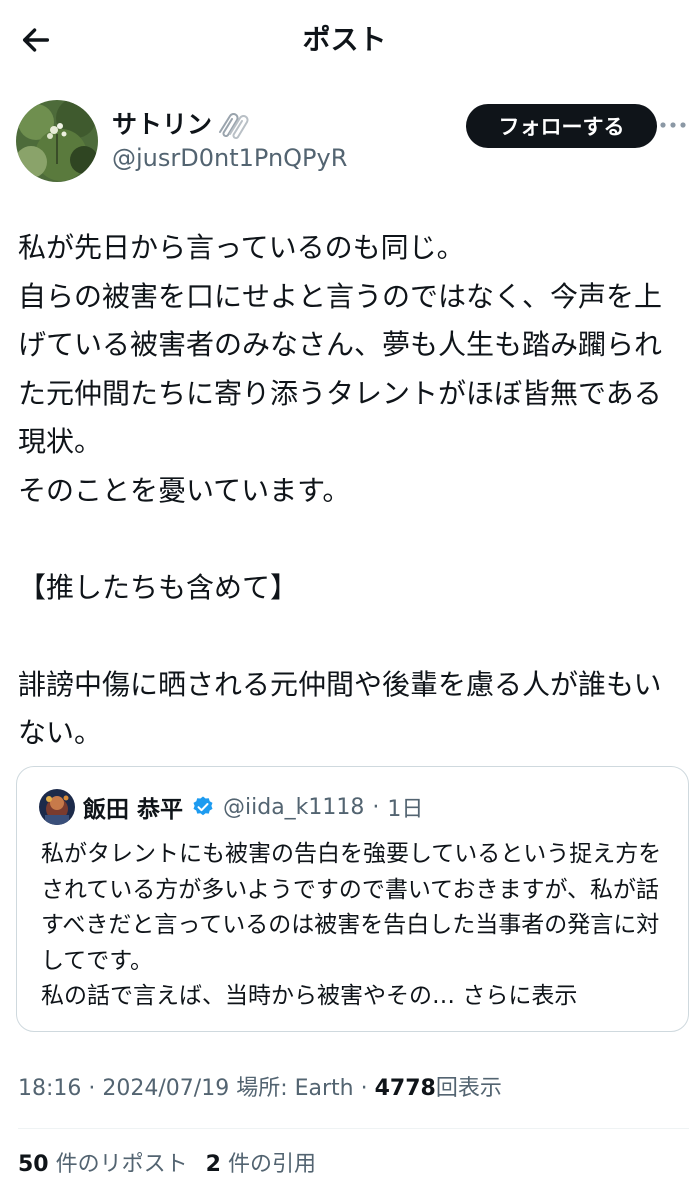 Image resolution: width=689 pixels, height=1200 pixels. I want to click on more-icon, so click(673, 125).